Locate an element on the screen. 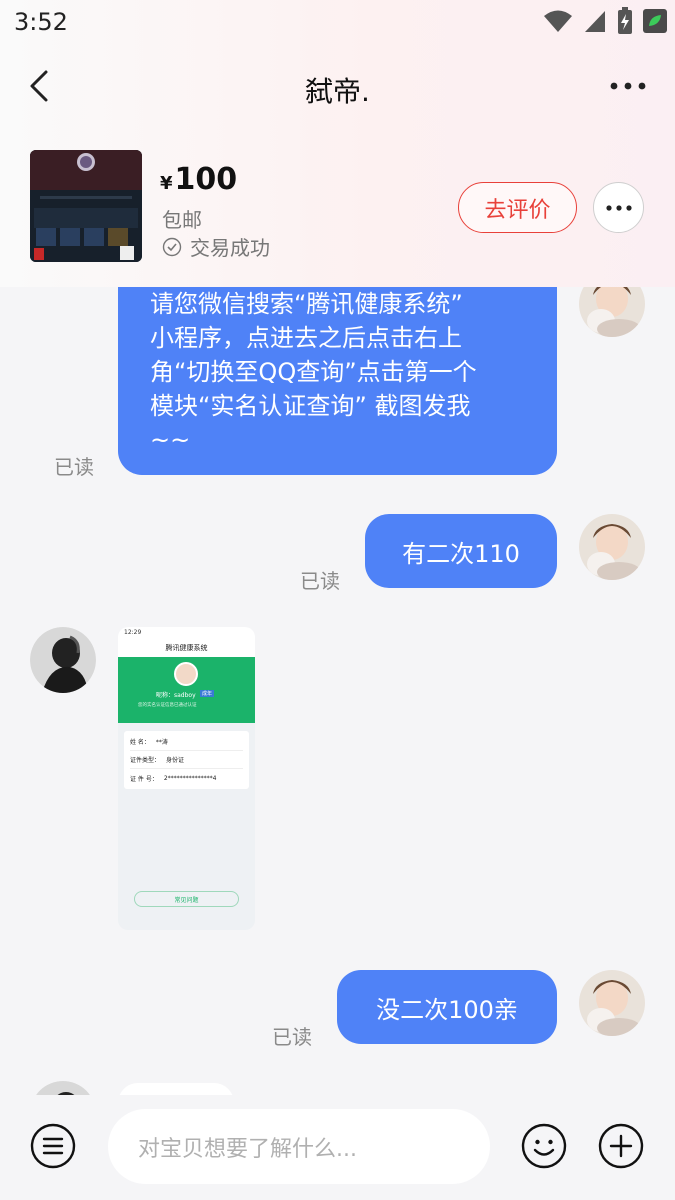  message-text: 没二次100亲 is located at coordinates (447, 1009).